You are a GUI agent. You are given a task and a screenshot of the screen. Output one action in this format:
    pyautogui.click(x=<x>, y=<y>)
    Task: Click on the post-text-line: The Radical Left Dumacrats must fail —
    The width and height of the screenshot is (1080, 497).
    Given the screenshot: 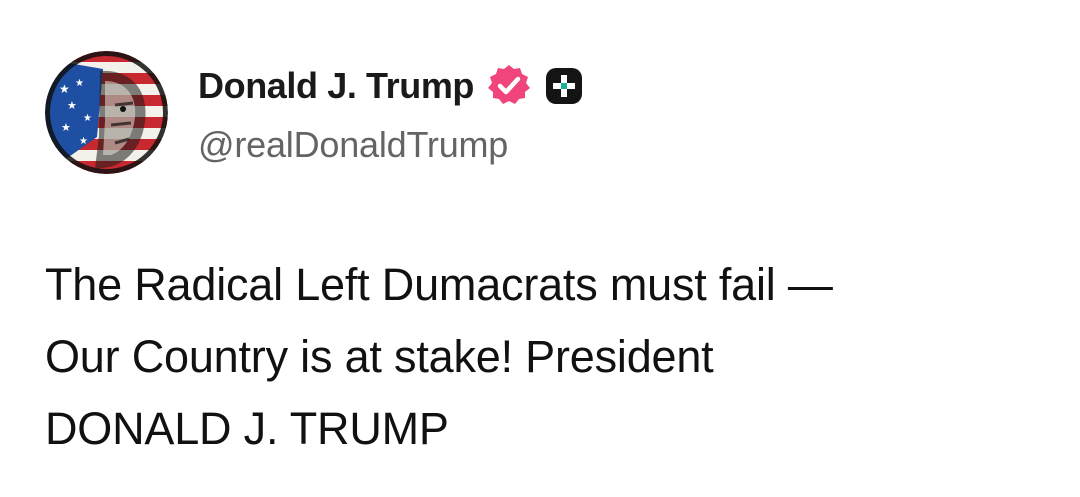 What is the action you would take?
    pyautogui.click(x=439, y=284)
    